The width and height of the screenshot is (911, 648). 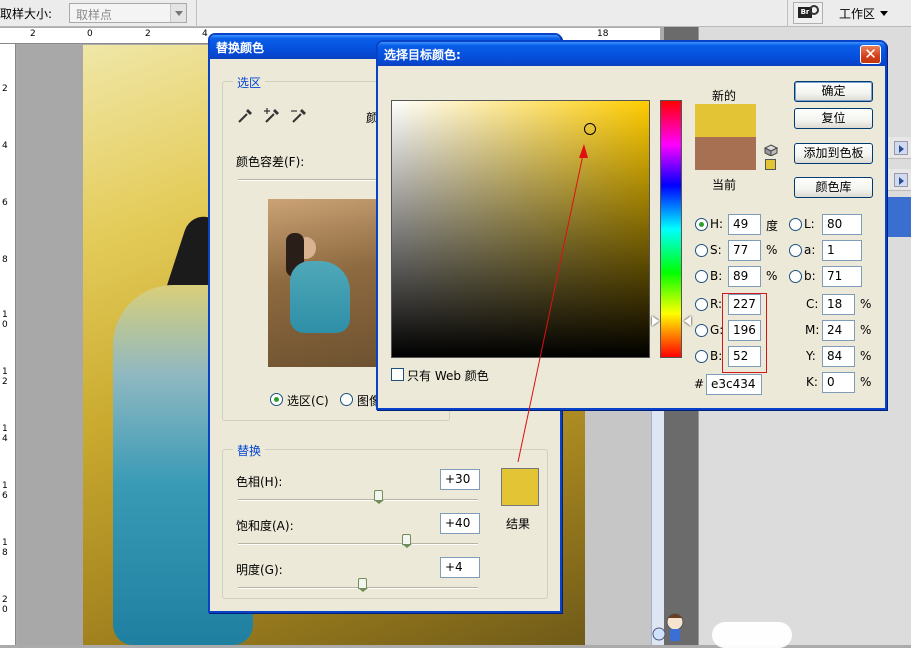 I want to click on separator, so click(x=787, y=13).